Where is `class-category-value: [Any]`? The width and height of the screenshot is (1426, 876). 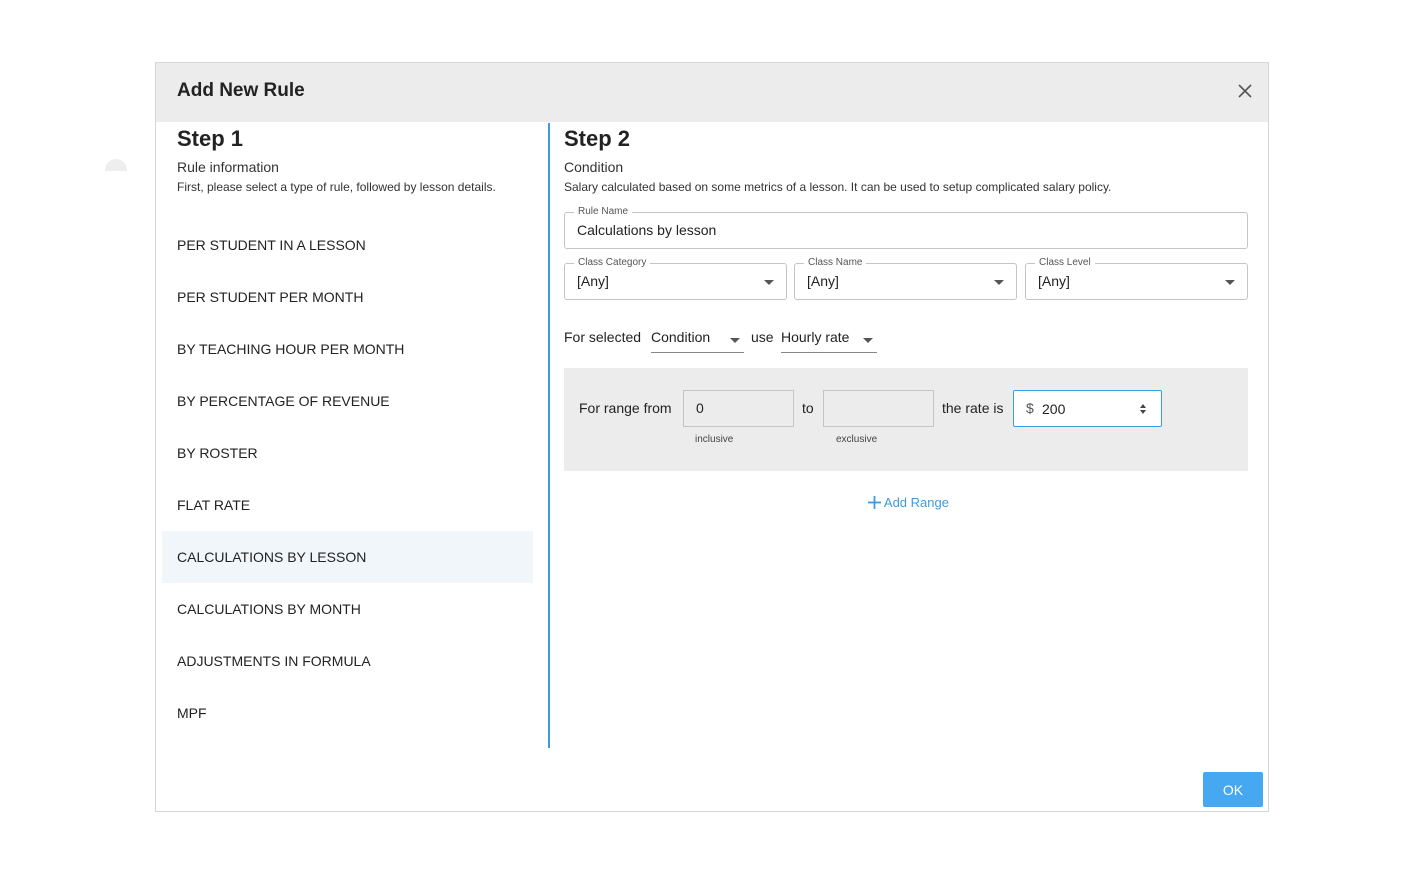
class-category-value: [Any] is located at coordinates (593, 281).